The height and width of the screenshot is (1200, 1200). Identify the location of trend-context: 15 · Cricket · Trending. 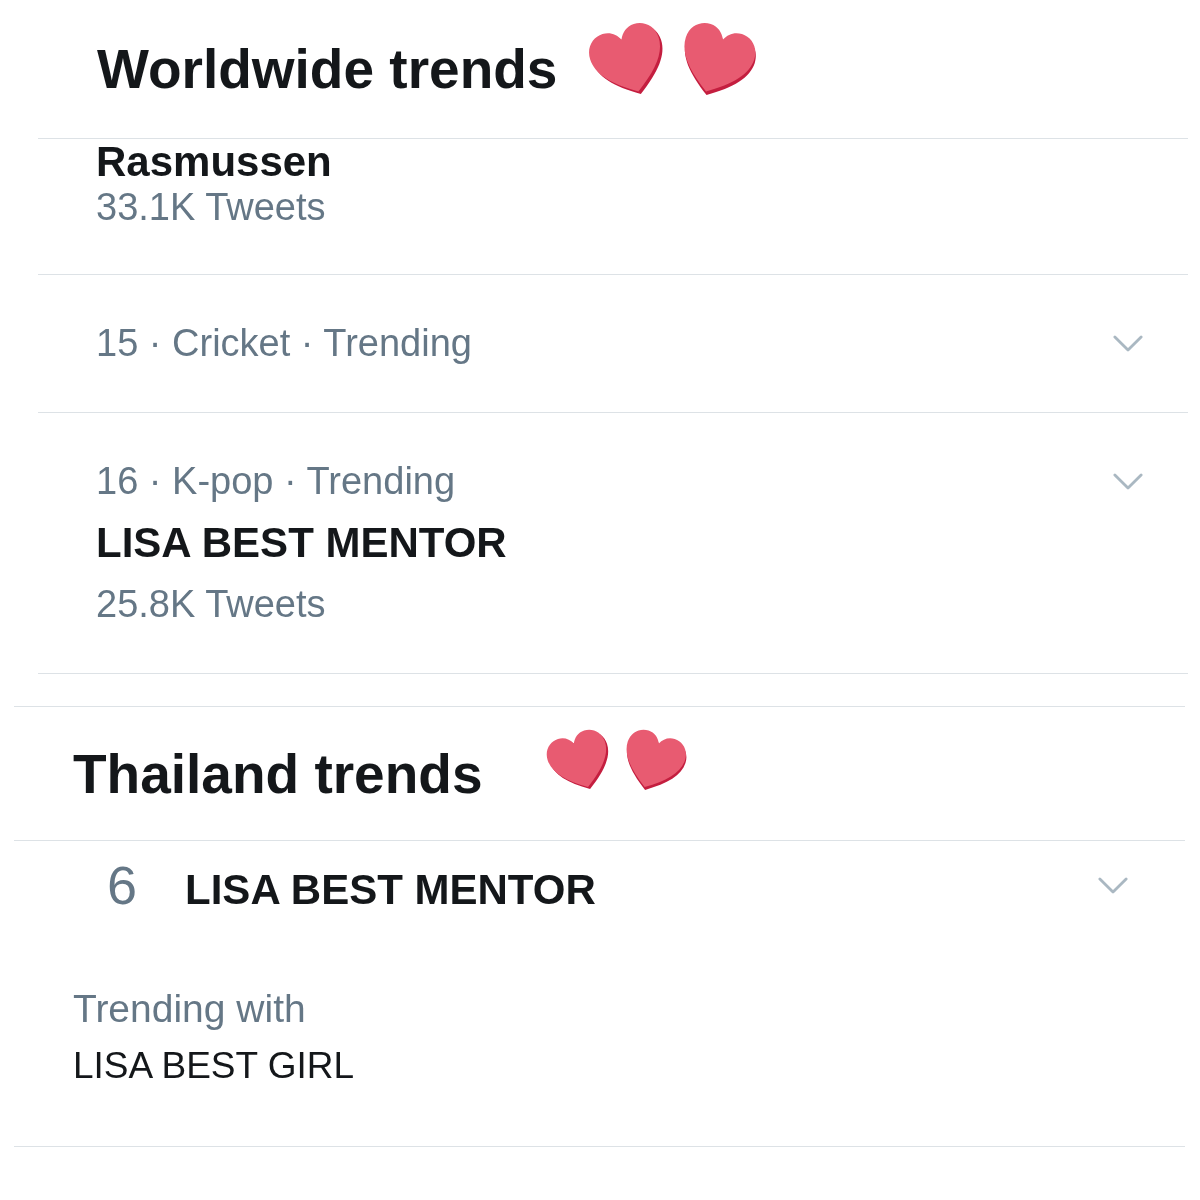
(284, 343).